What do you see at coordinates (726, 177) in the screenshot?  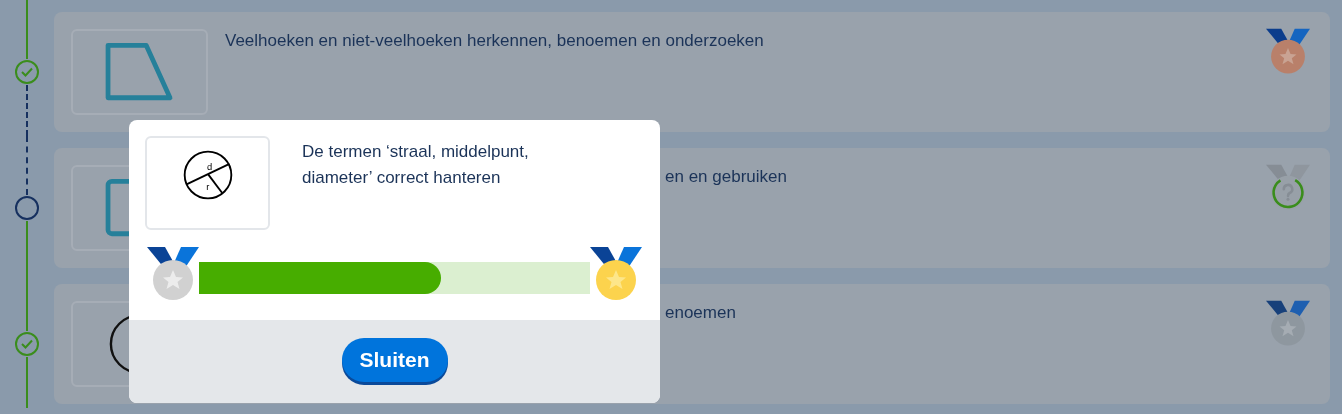 I see `lesson-title: en en gebruiken` at bounding box center [726, 177].